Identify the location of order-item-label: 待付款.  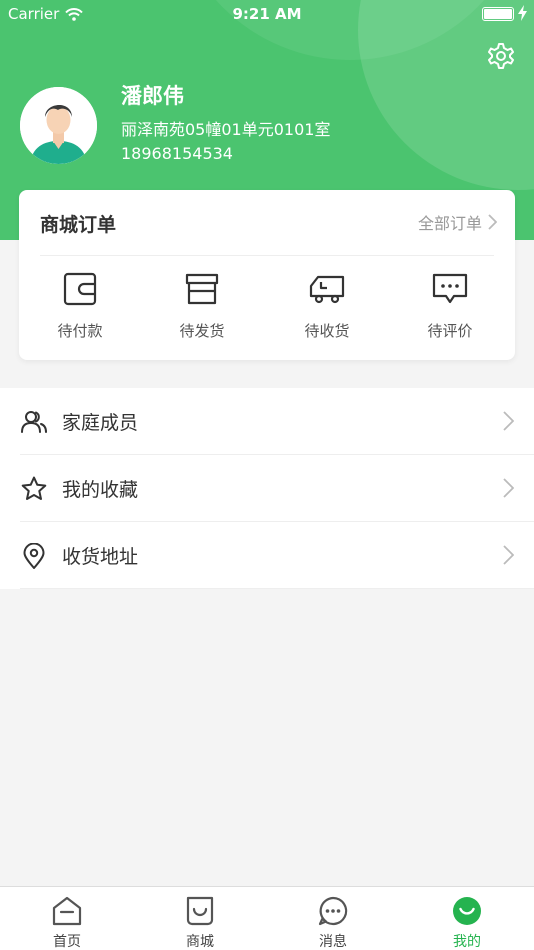
(80, 331).